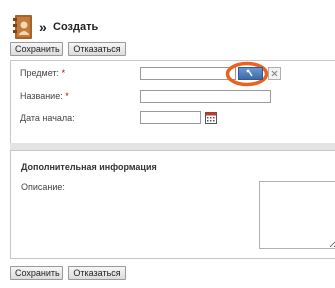 The width and height of the screenshot is (335, 288). What do you see at coordinates (188, 73) in the screenshot?
I see `subject-input` at bounding box center [188, 73].